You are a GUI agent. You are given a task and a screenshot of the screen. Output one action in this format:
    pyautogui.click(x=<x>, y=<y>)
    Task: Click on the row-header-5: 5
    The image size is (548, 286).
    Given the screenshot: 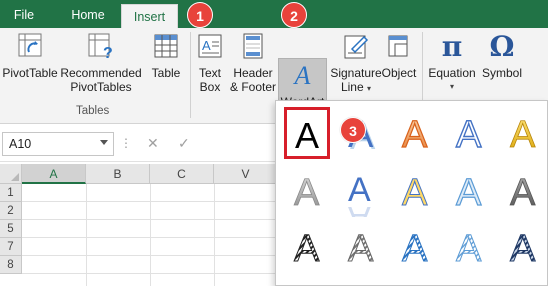 What is the action you would take?
    pyautogui.click(x=11, y=229)
    